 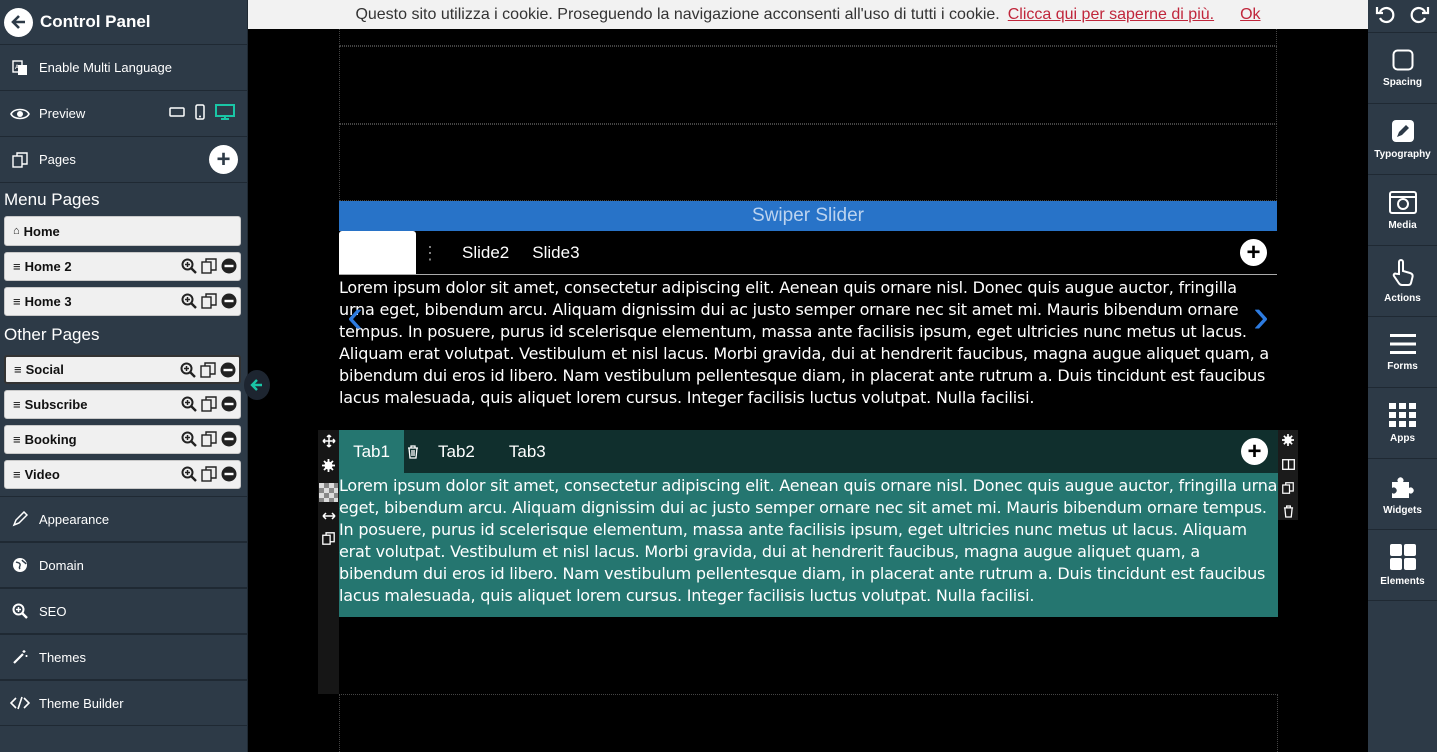 What do you see at coordinates (123, 22) in the screenshot?
I see `sidebar-header: Control Panel` at bounding box center [123, 22].